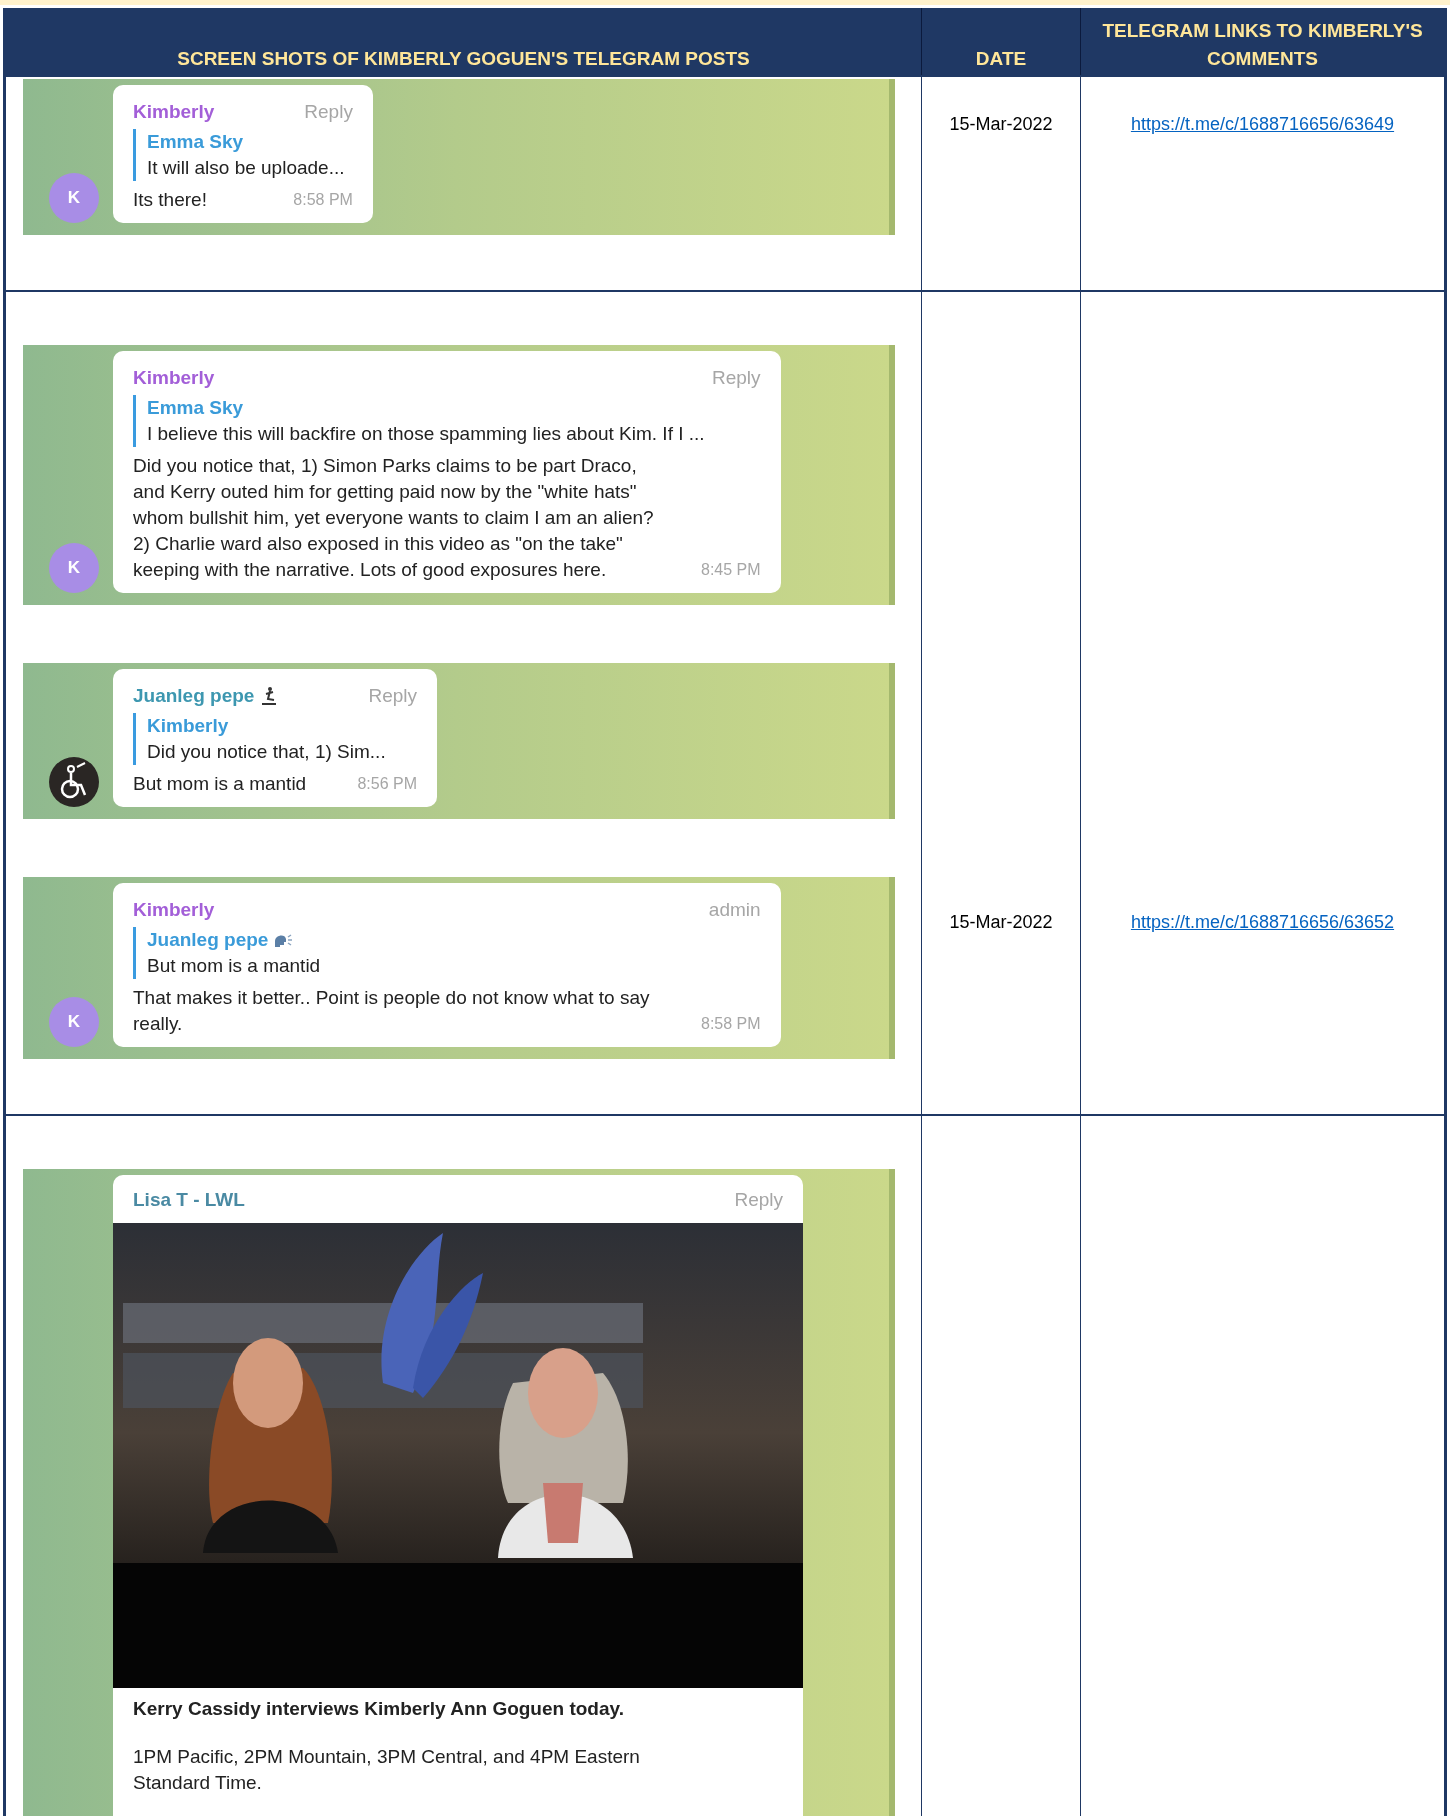 The height and width of the screenshot is (1816, 1450). Describe the element at coordinates (734, 910) in the screenshot. I see `reply-link: admin` at that location.